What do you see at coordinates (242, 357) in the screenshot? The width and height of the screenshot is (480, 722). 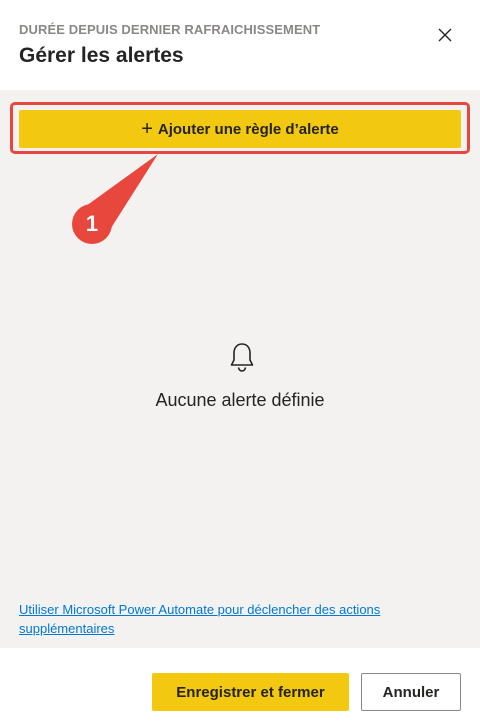 I see `bell-icon` at bounding box center [242, 357].